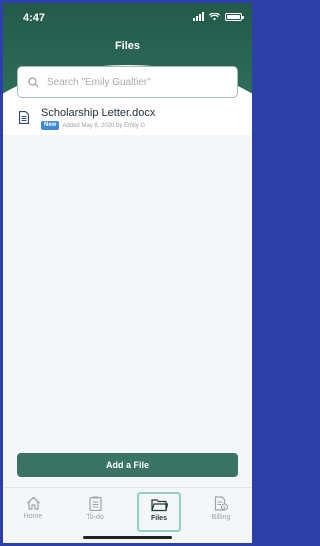 The width and height of the screenshot is (320, 546). I want to click on file-meta: New Added May 8, 2020 by Emily G, so click(93, 125).